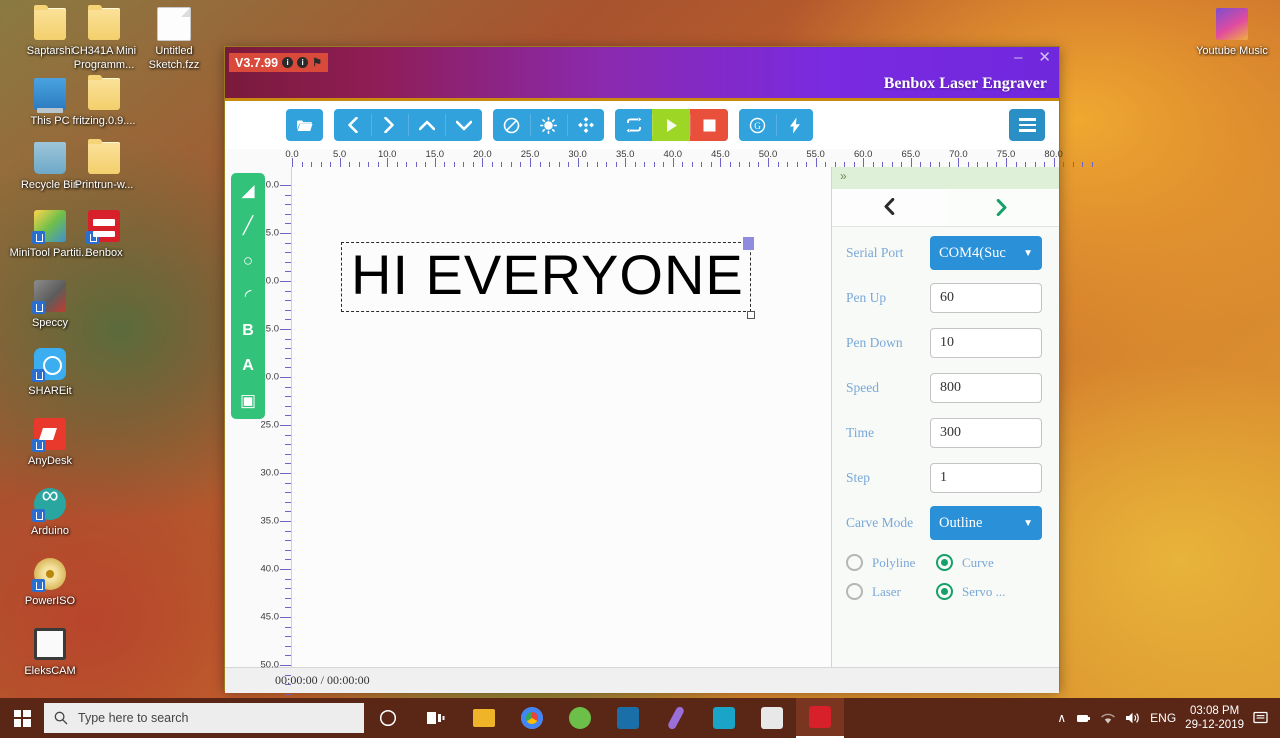  What do you see at coordinates (944, 591) in the screenshot?
I see `radio-button-icon` at bounding box center [944, 591].